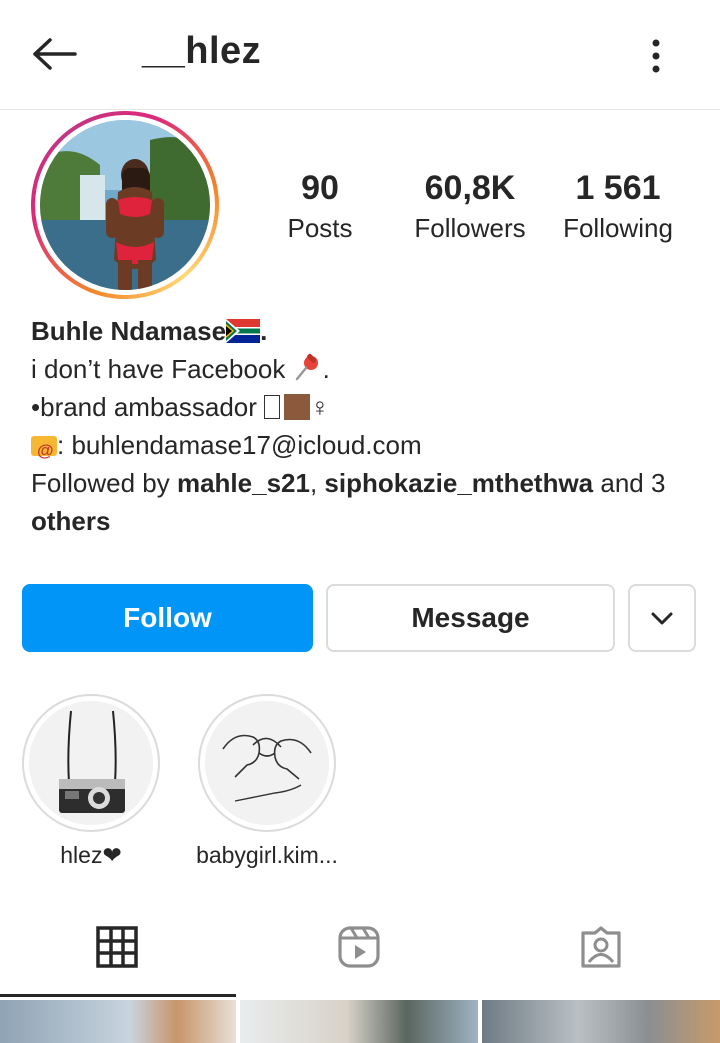 This screenshot has height=1043, width=720. I want to click on posts-grid-tab, so click(117, 949).